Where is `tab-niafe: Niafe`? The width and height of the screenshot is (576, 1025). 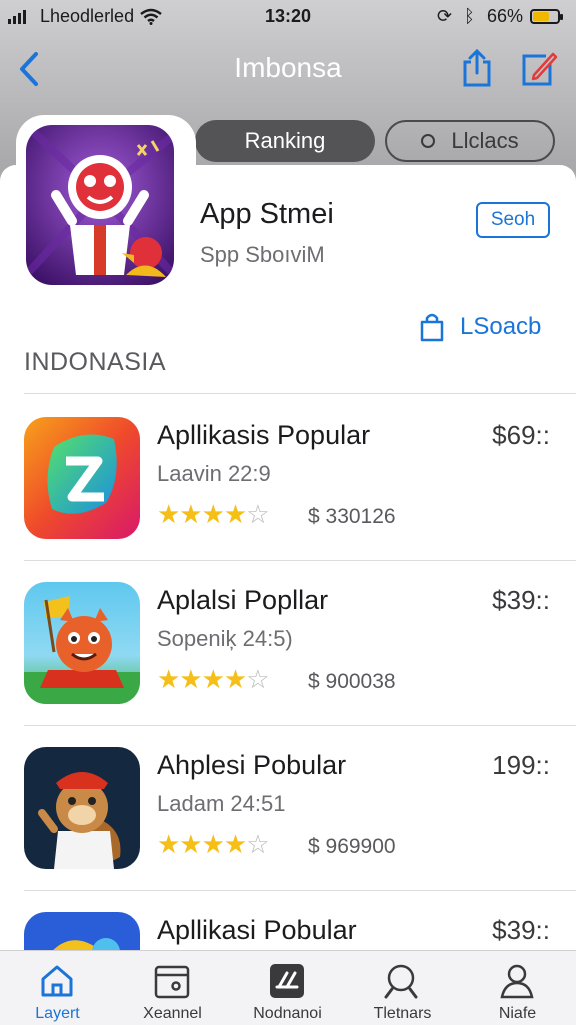 tab-niafe: Niafe is located at coordinates (517, 988).